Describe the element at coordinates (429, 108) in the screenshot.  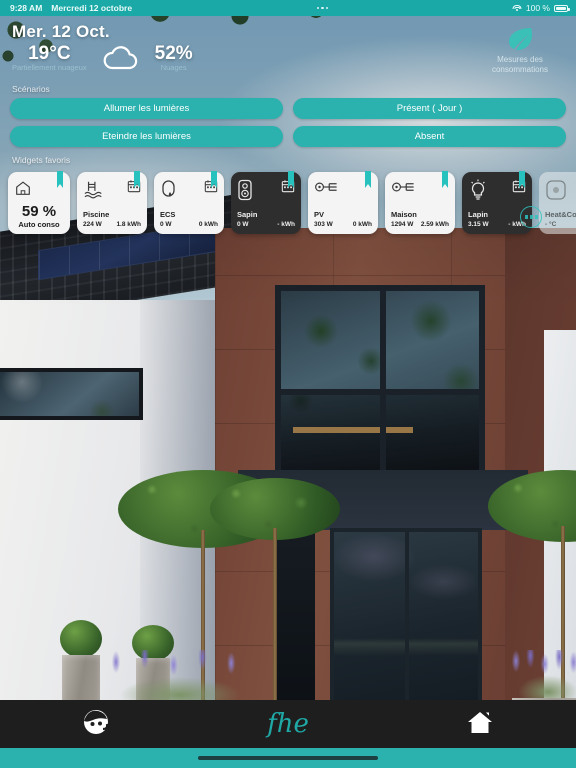
I see `scenario-button-present-jour: Présent ( Jour )` at that location.